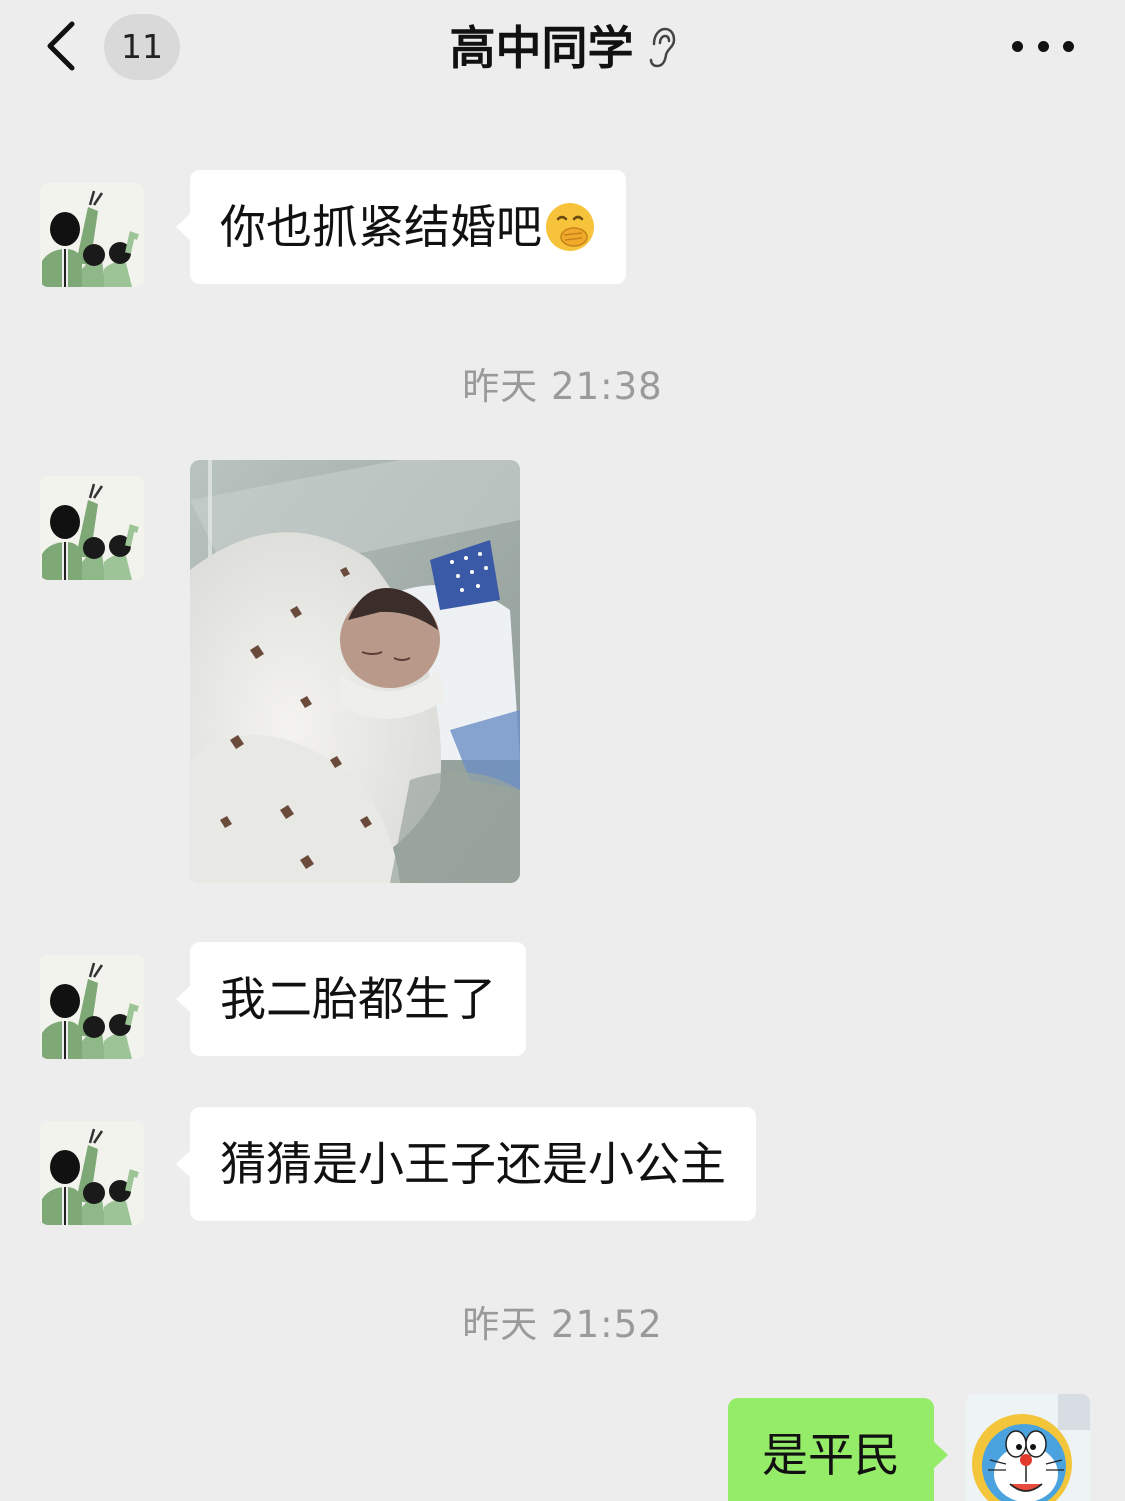  I want to click on my-avatar, so click(1028, 1447).